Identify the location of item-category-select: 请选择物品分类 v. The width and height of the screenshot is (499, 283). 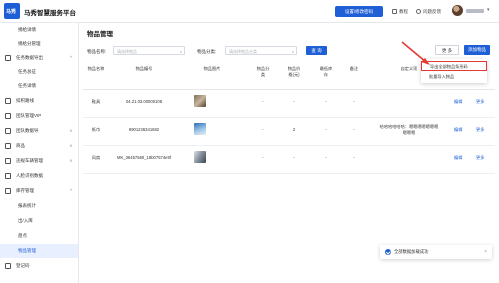
(261, 50).